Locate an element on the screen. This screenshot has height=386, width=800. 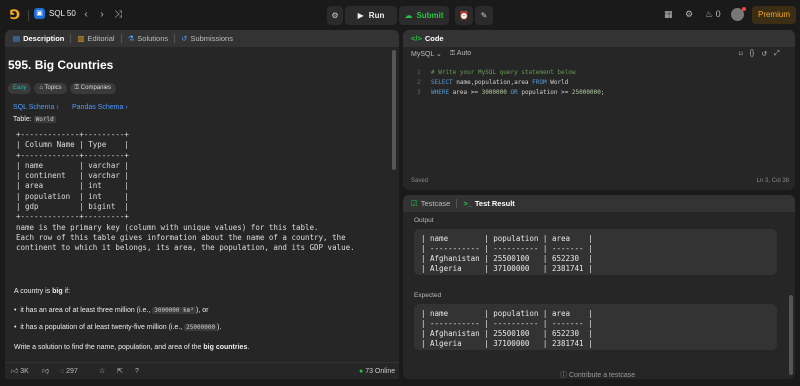
prev-problem-button: ‹ is located at coordinates (86, 14).